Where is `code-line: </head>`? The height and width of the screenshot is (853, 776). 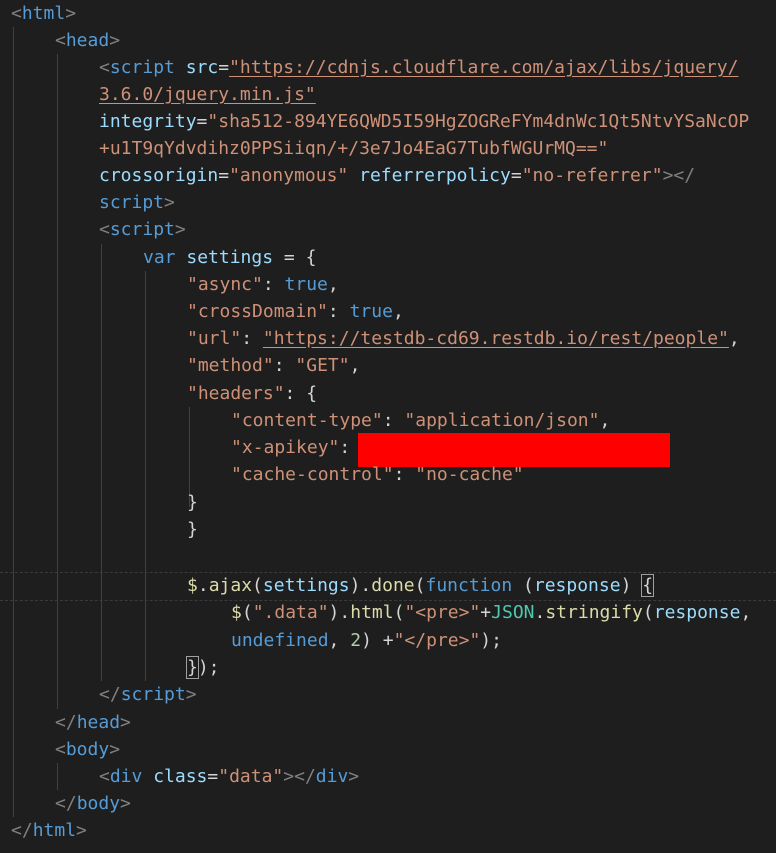 code-line: </head> is located at coordinates (93, 722).